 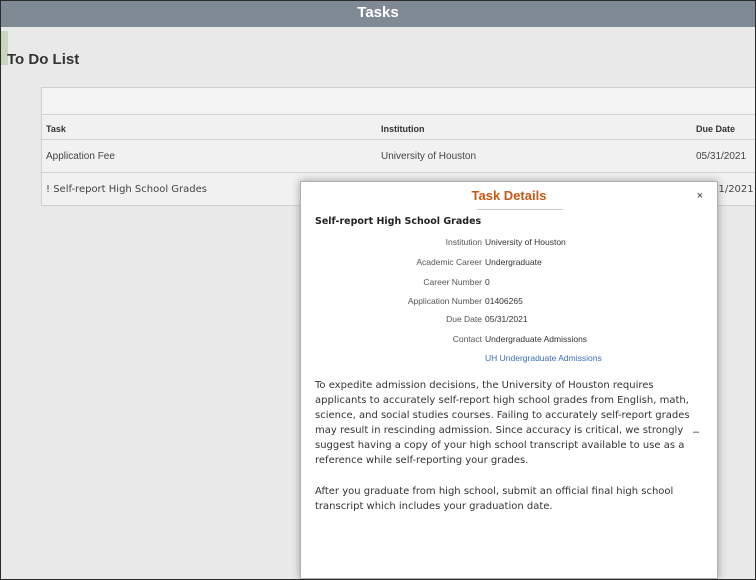 I want to click on field-due-date: Due Date 05/31/2021, so click(x=509, y=321).